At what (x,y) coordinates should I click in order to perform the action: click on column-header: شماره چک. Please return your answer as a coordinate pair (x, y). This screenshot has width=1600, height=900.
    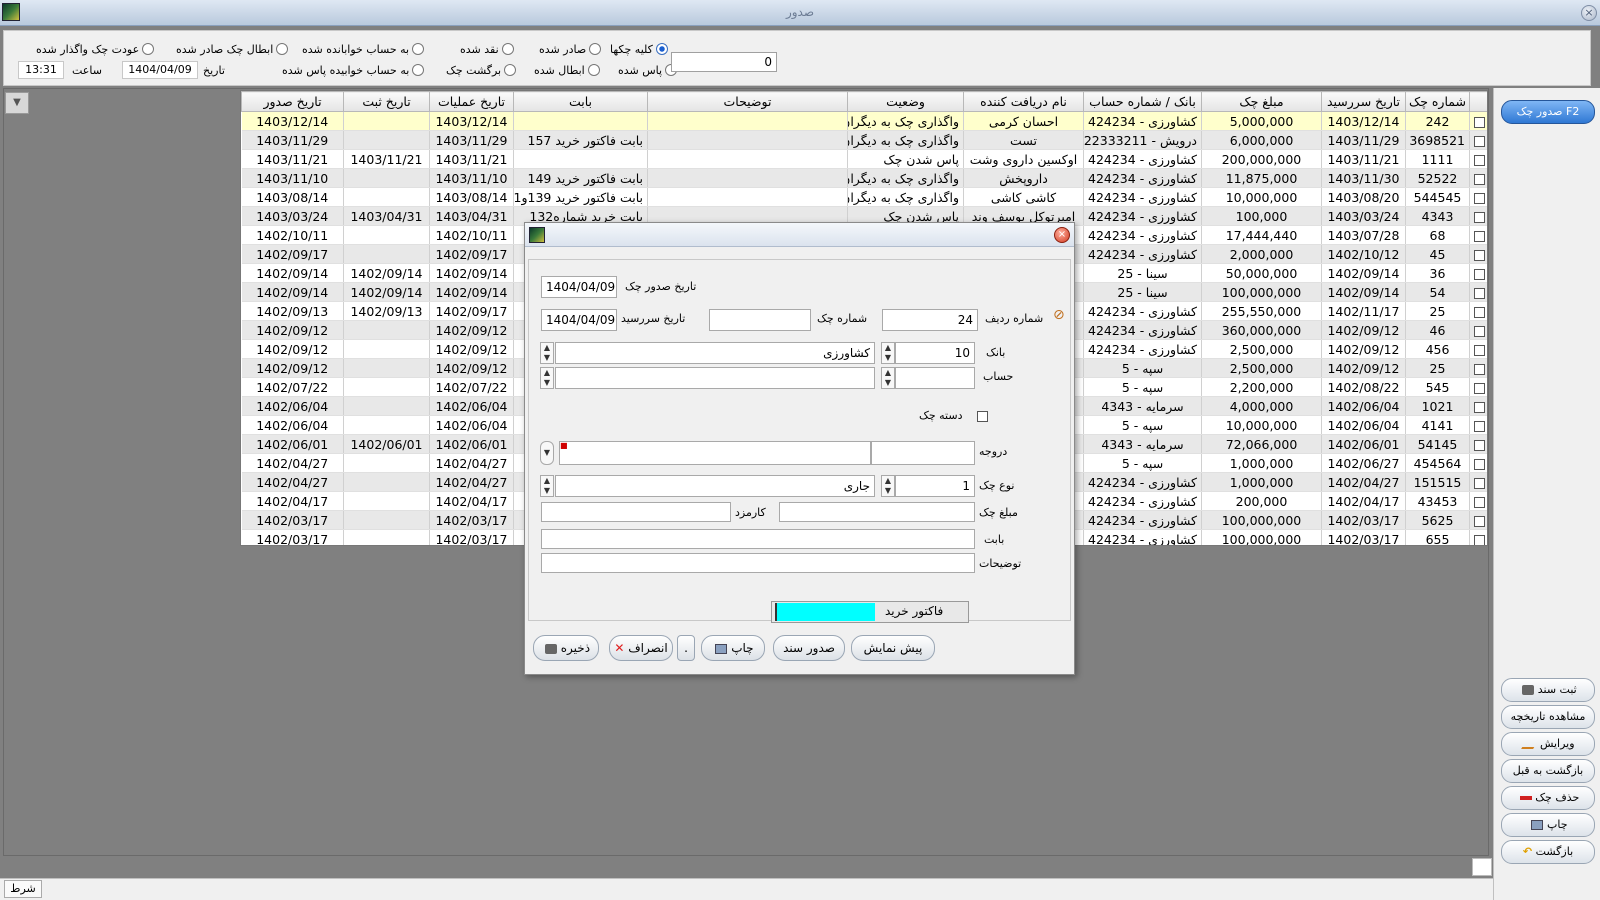
    Looking at the image, I should click on (1437, 101).